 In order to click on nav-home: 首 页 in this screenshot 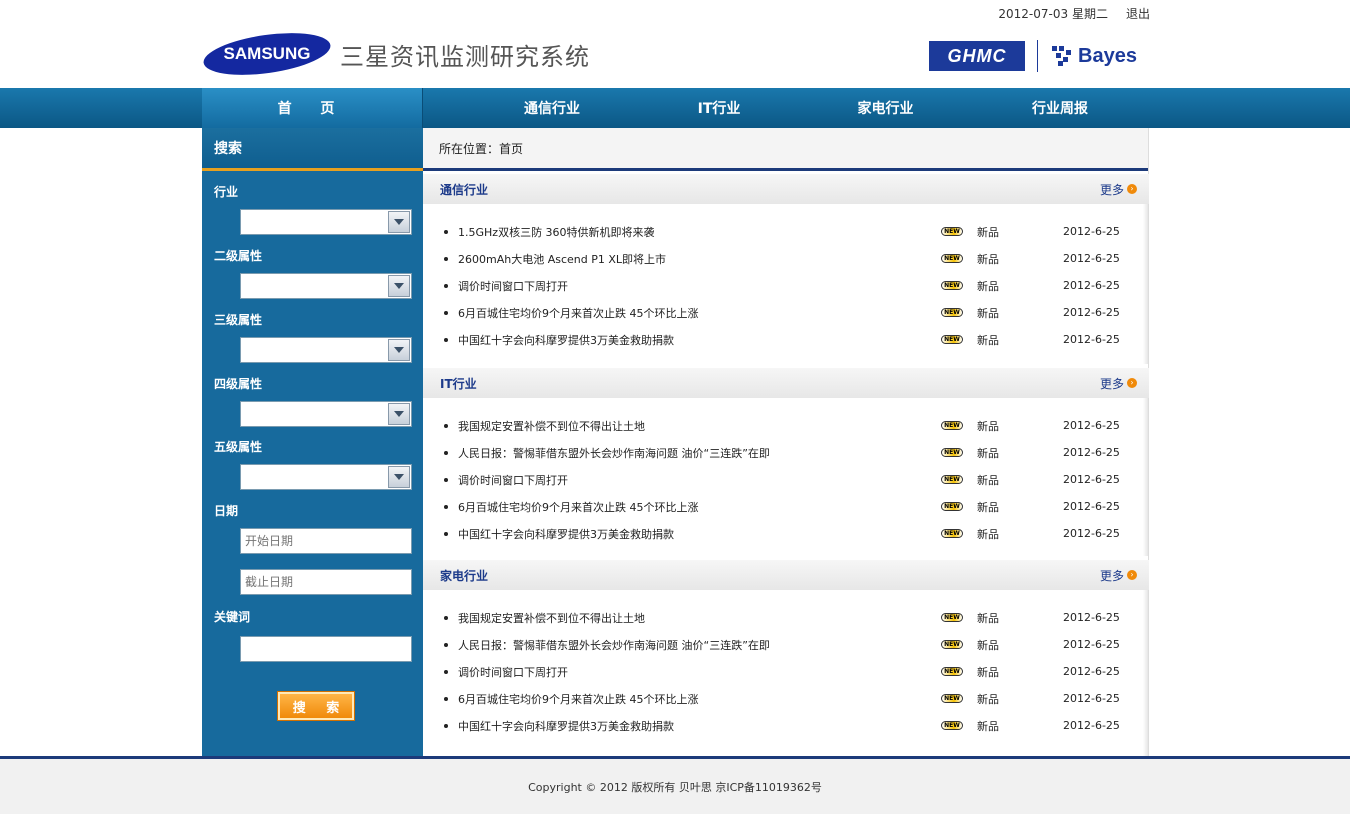, I will do `click(312, 108)`.